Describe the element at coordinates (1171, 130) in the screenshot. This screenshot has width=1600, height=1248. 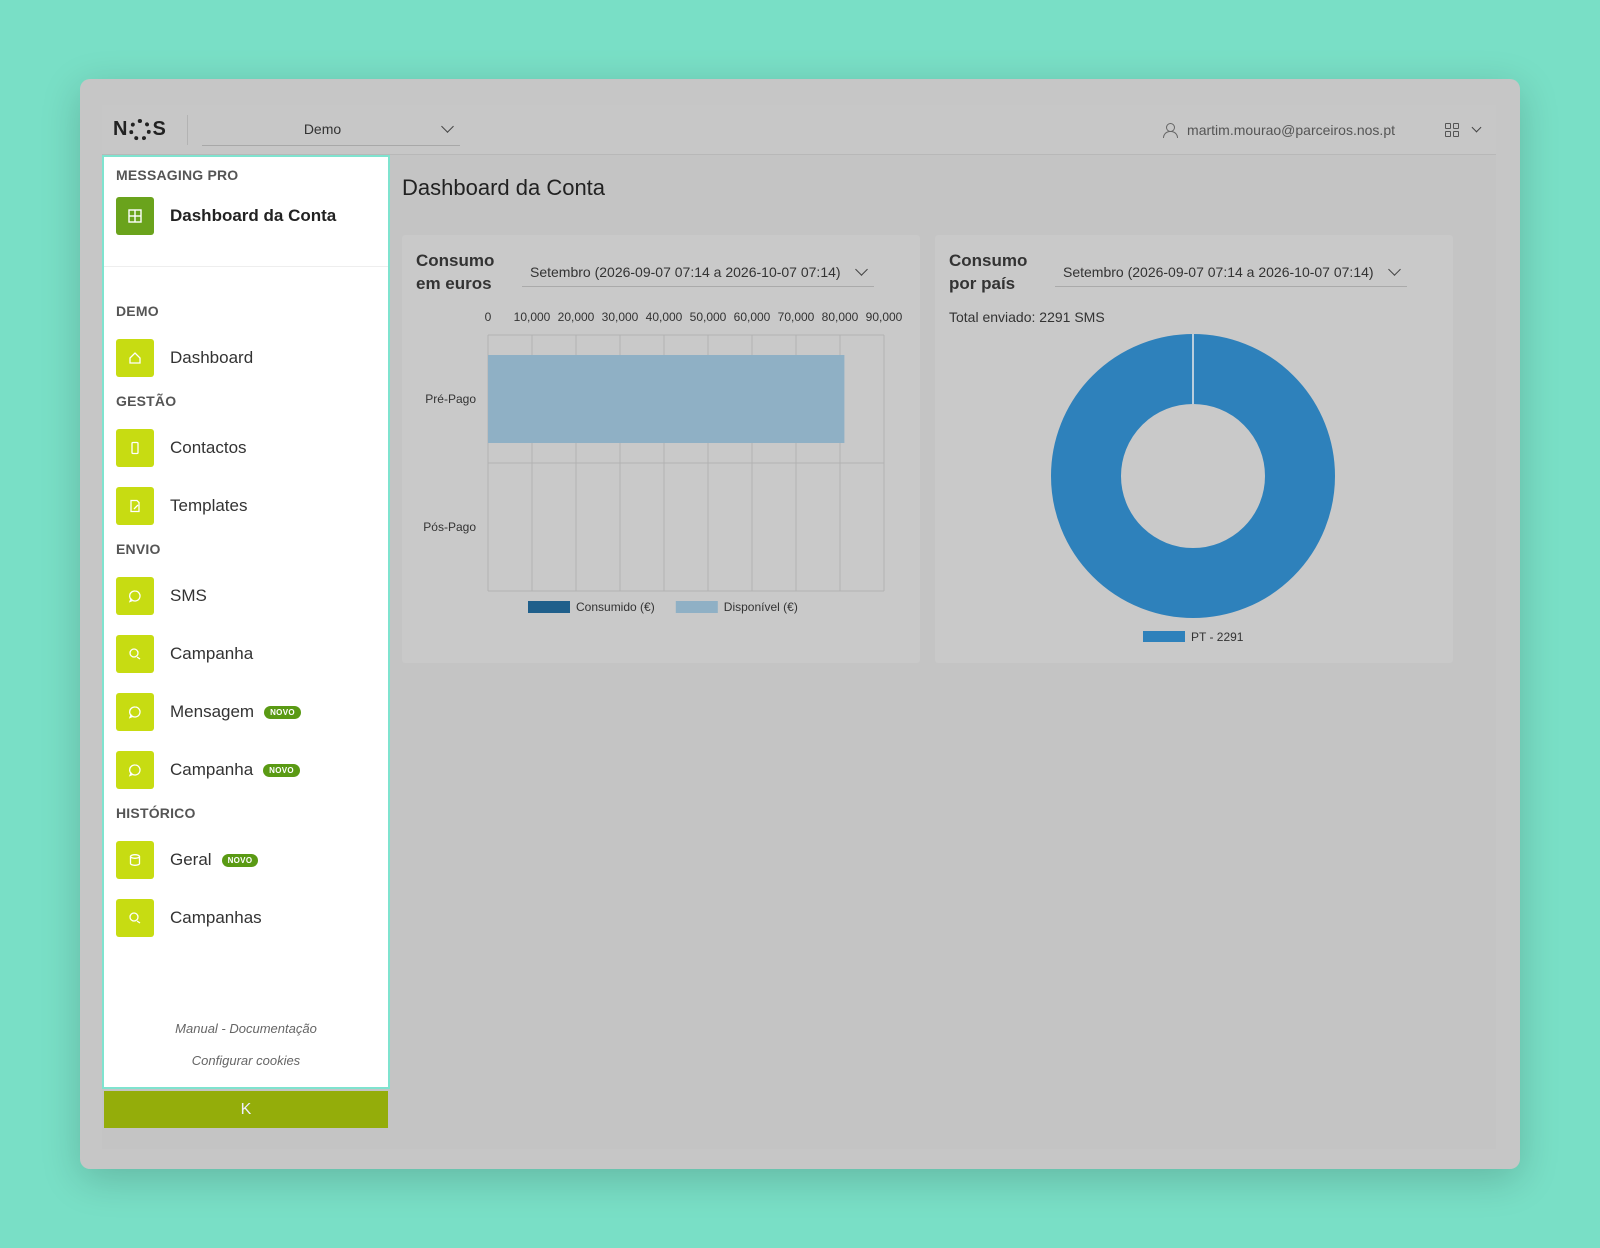
I see `user-icon` at that location.